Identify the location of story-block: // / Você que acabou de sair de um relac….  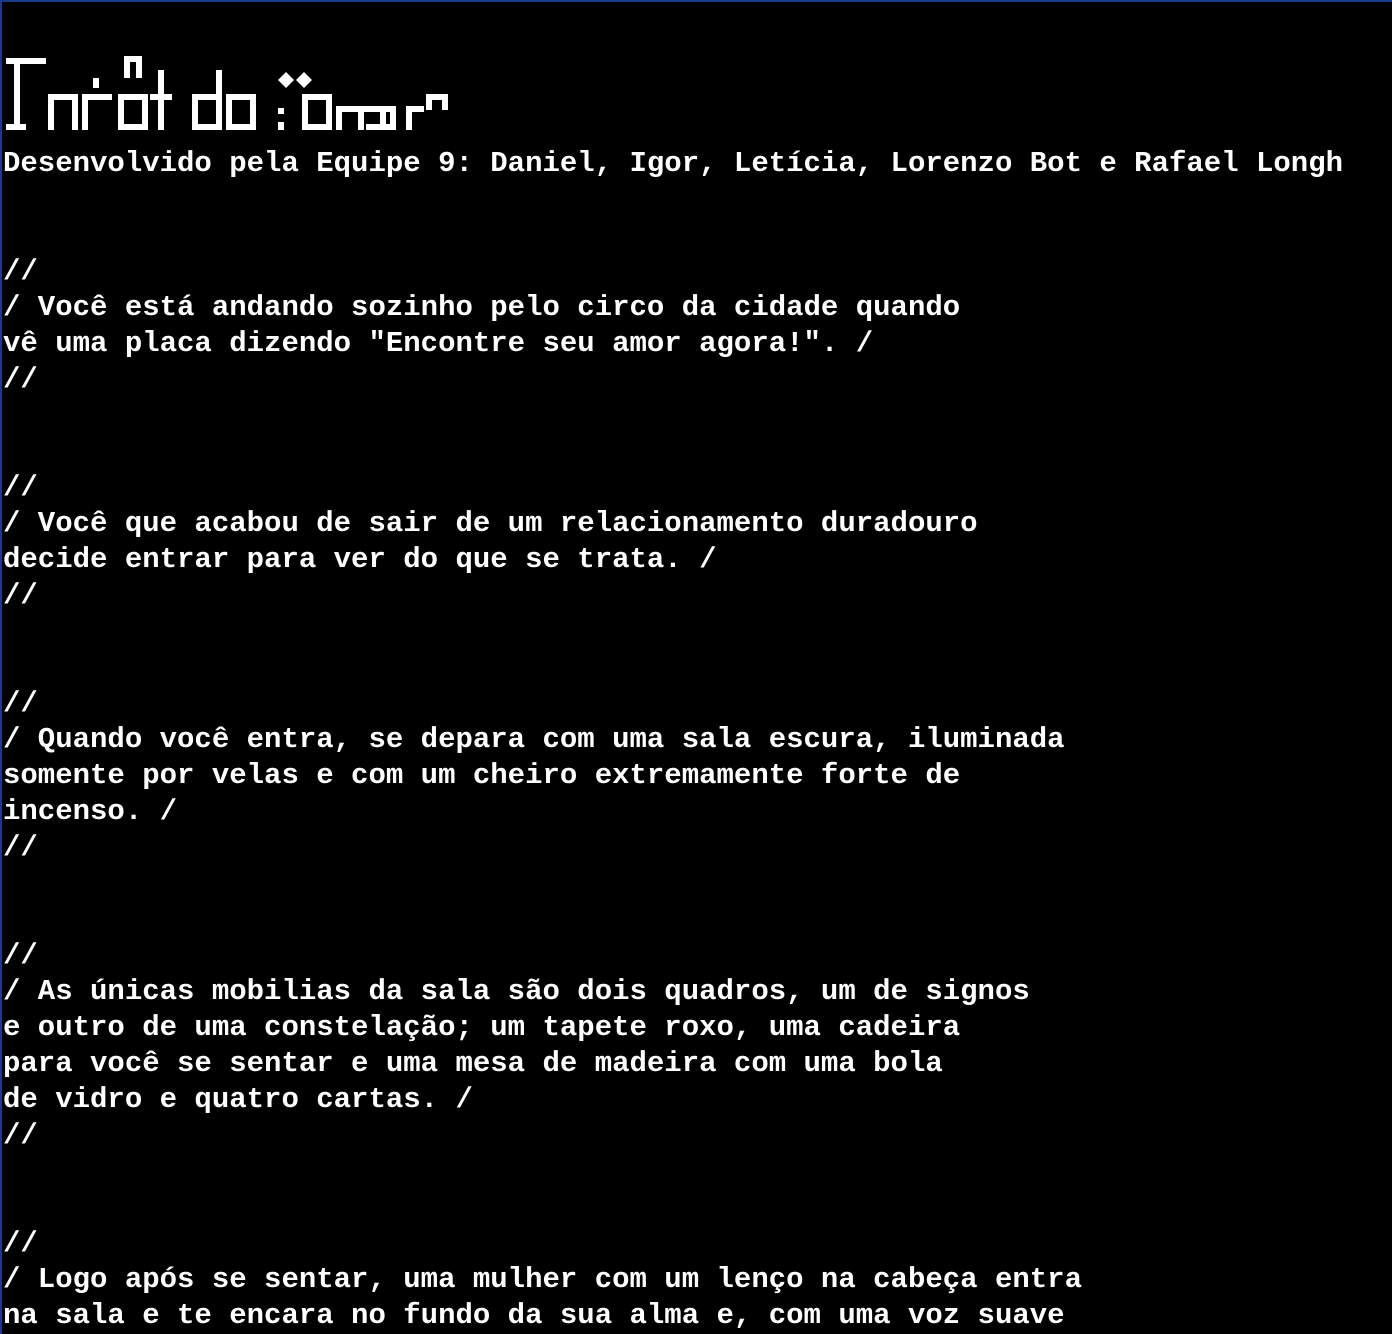
(697, 542).